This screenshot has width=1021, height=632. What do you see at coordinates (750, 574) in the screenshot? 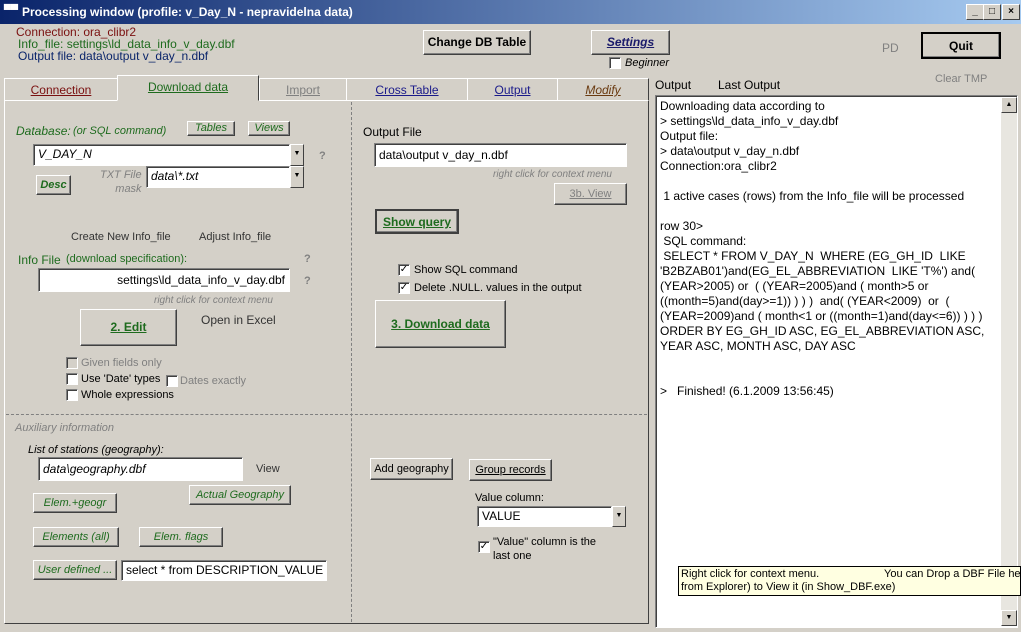
I see `tooltip-left-text: Right click for context menu.` at bounding box center [750, 574].